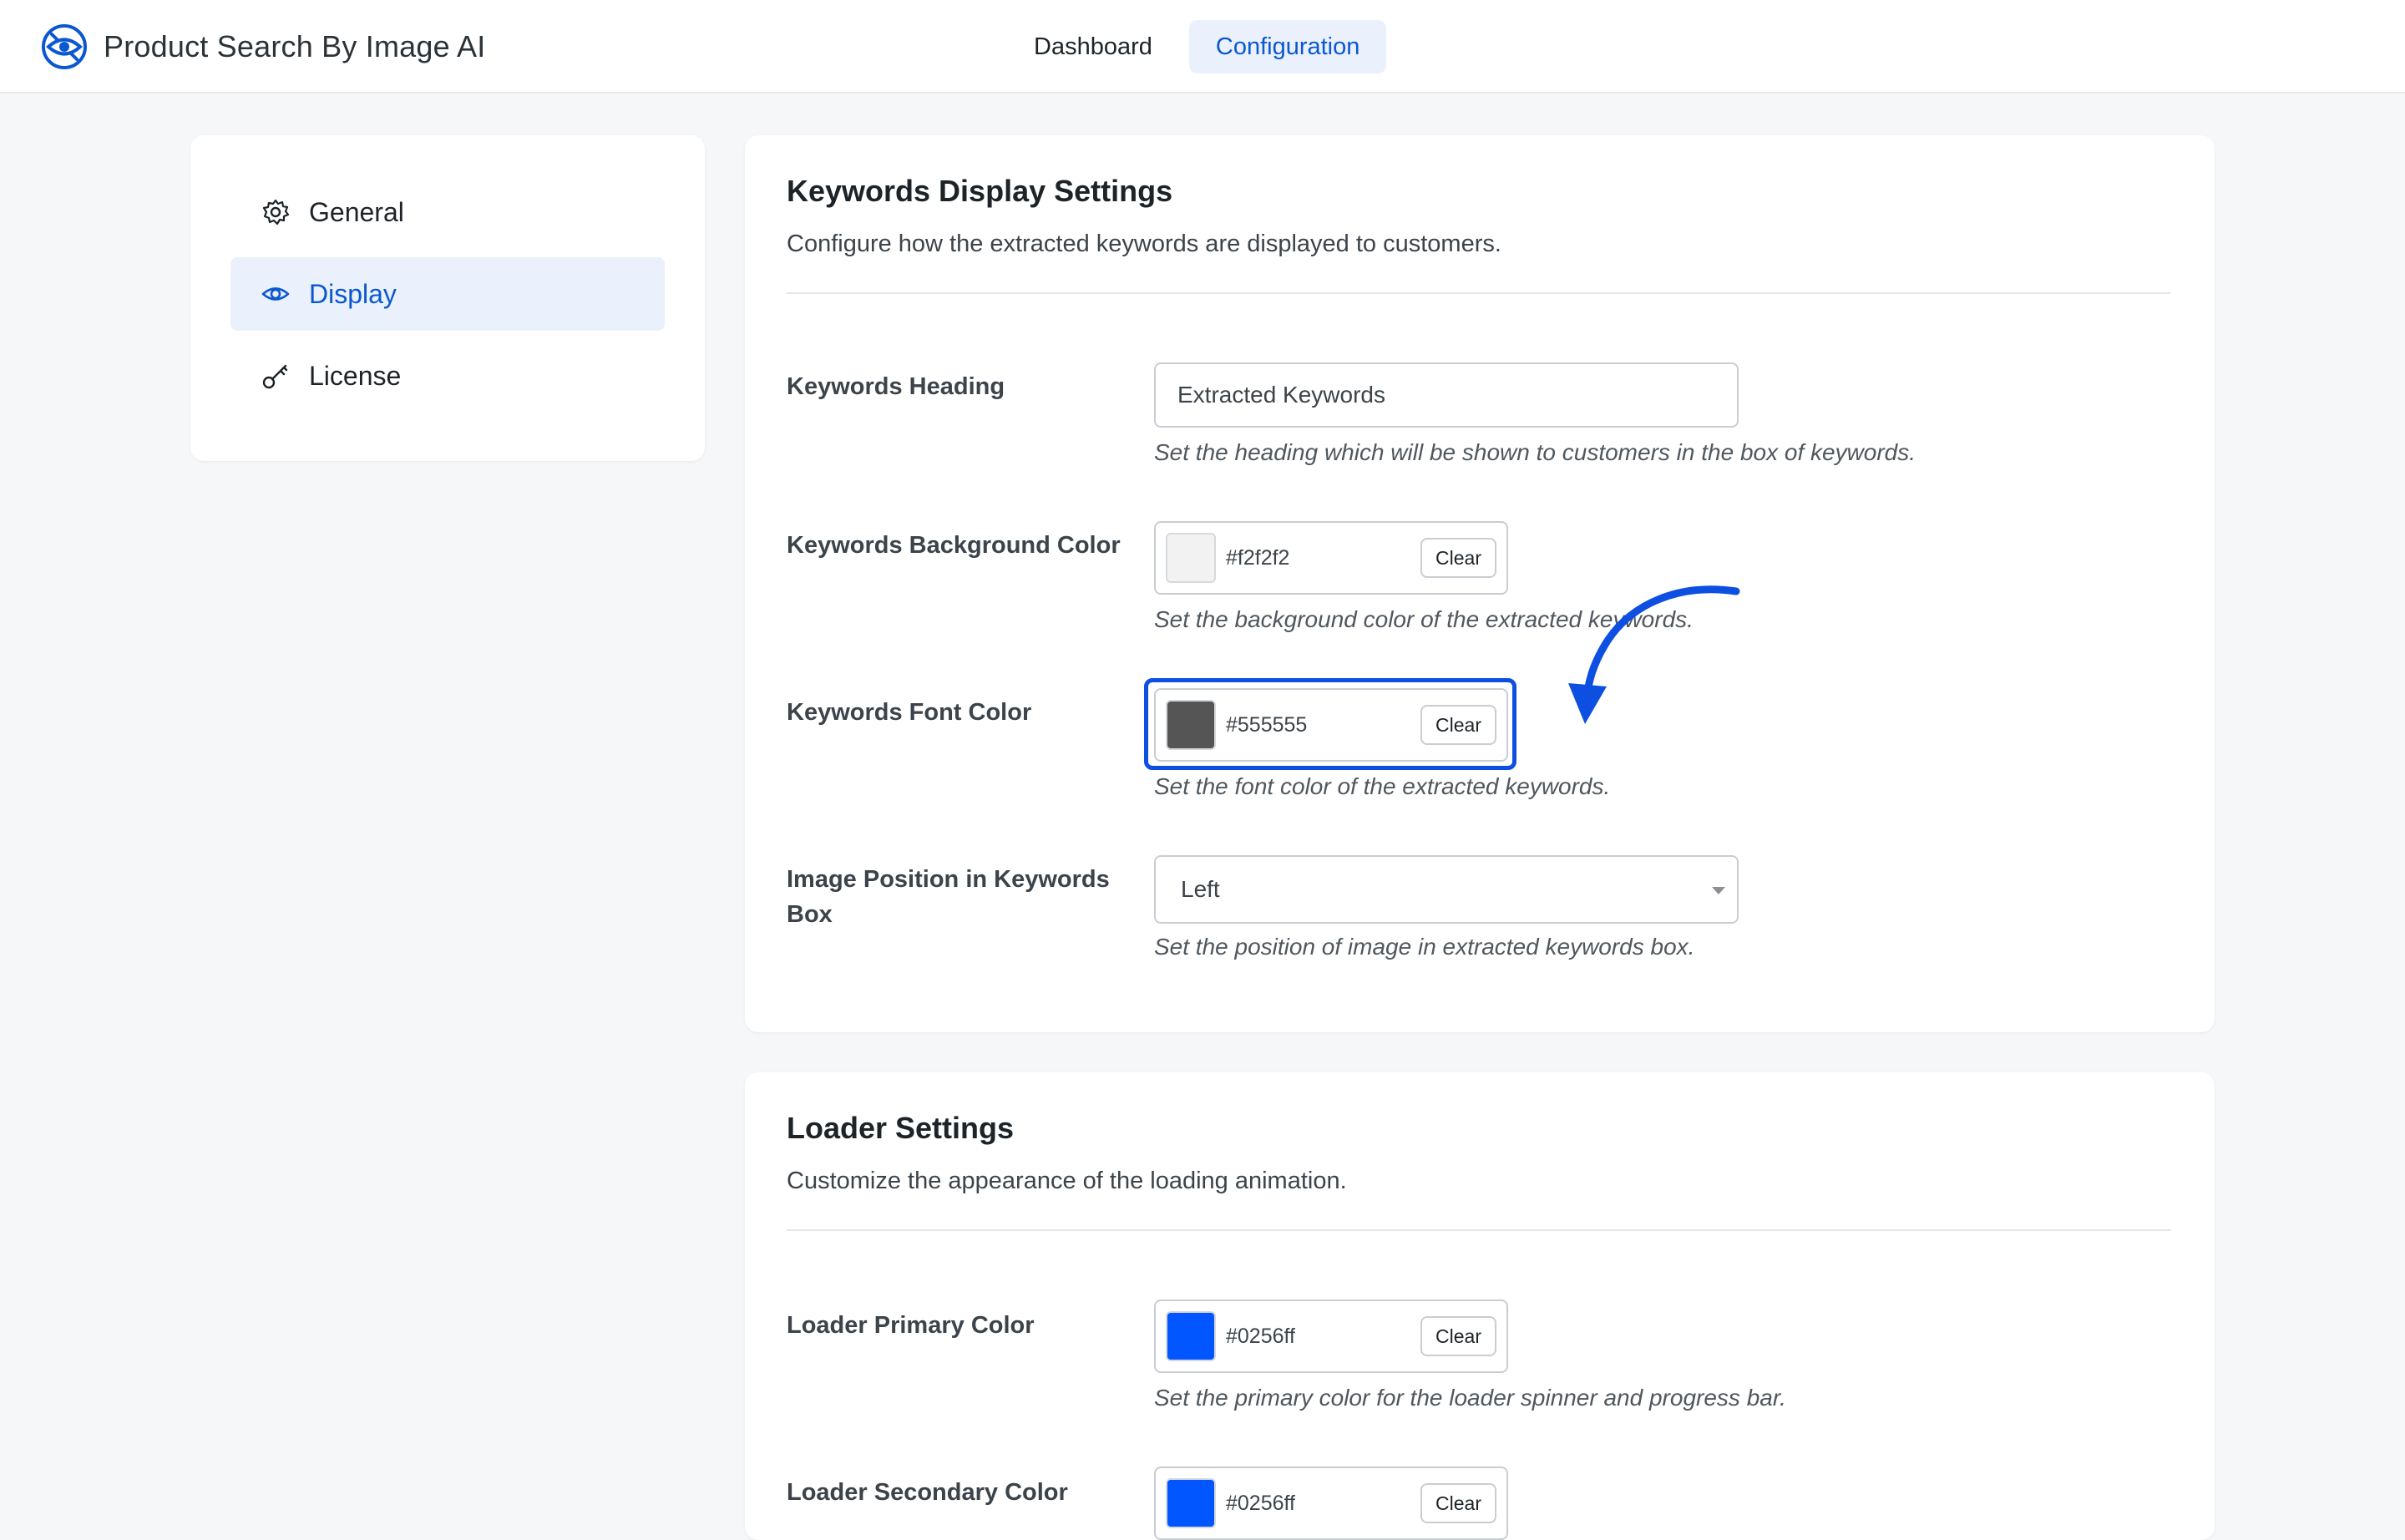  I want to click on sidebar-item-label: License, so click(355, 376).